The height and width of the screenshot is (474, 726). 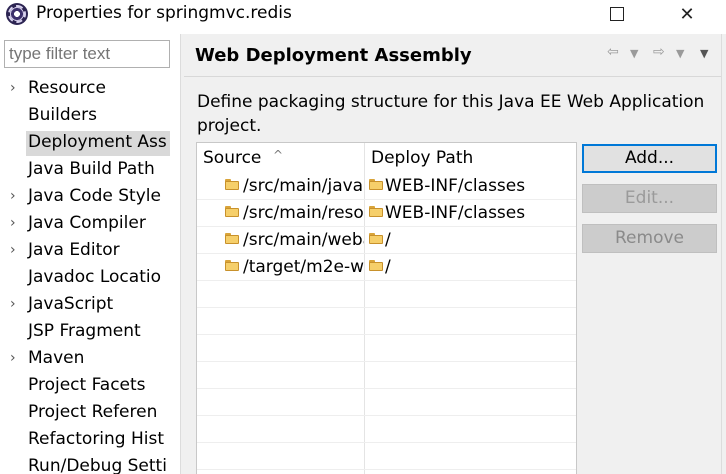 I want to click on source-cell: /src/main/resources, so click(x=293, y=213).